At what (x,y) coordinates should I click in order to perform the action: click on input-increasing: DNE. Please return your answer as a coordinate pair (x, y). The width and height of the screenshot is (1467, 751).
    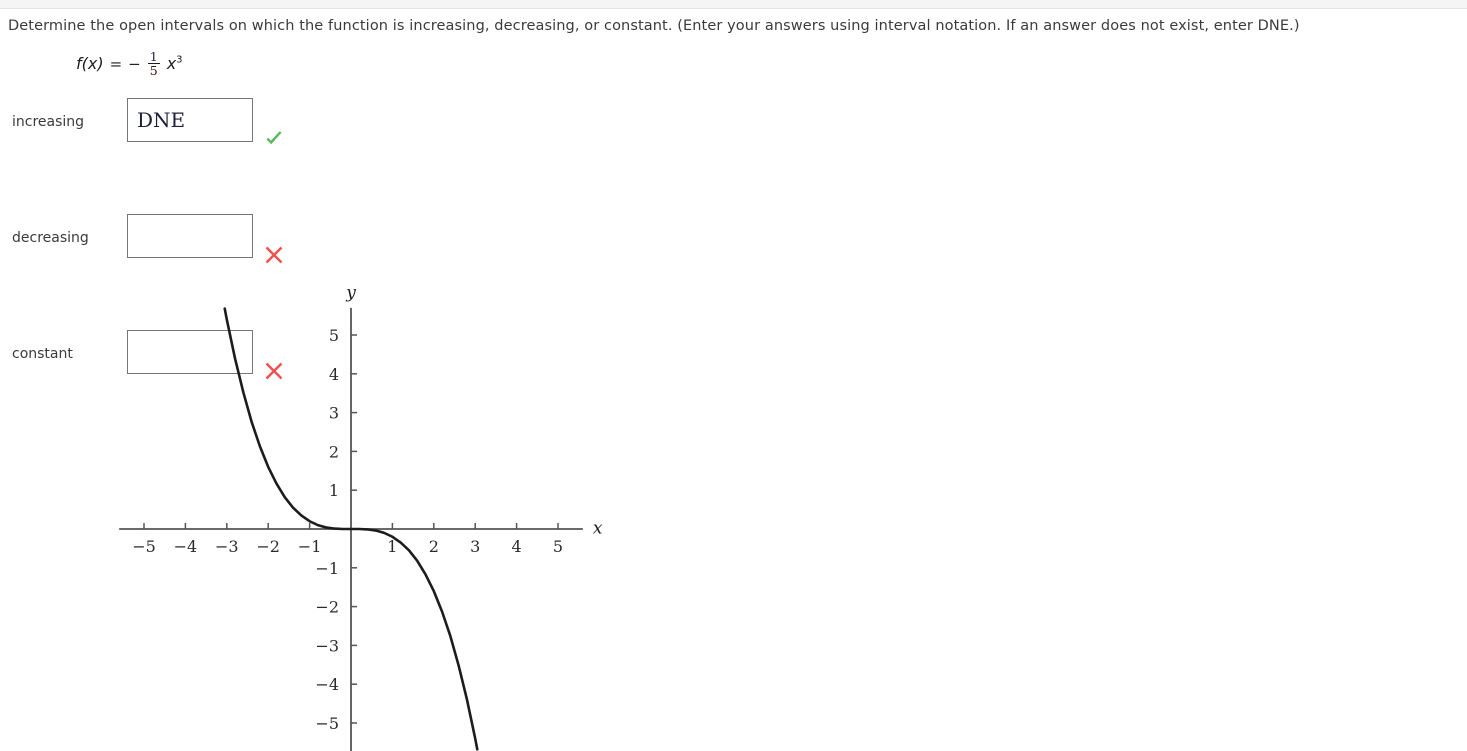
    Looking at the image, I should click on (190, 120).